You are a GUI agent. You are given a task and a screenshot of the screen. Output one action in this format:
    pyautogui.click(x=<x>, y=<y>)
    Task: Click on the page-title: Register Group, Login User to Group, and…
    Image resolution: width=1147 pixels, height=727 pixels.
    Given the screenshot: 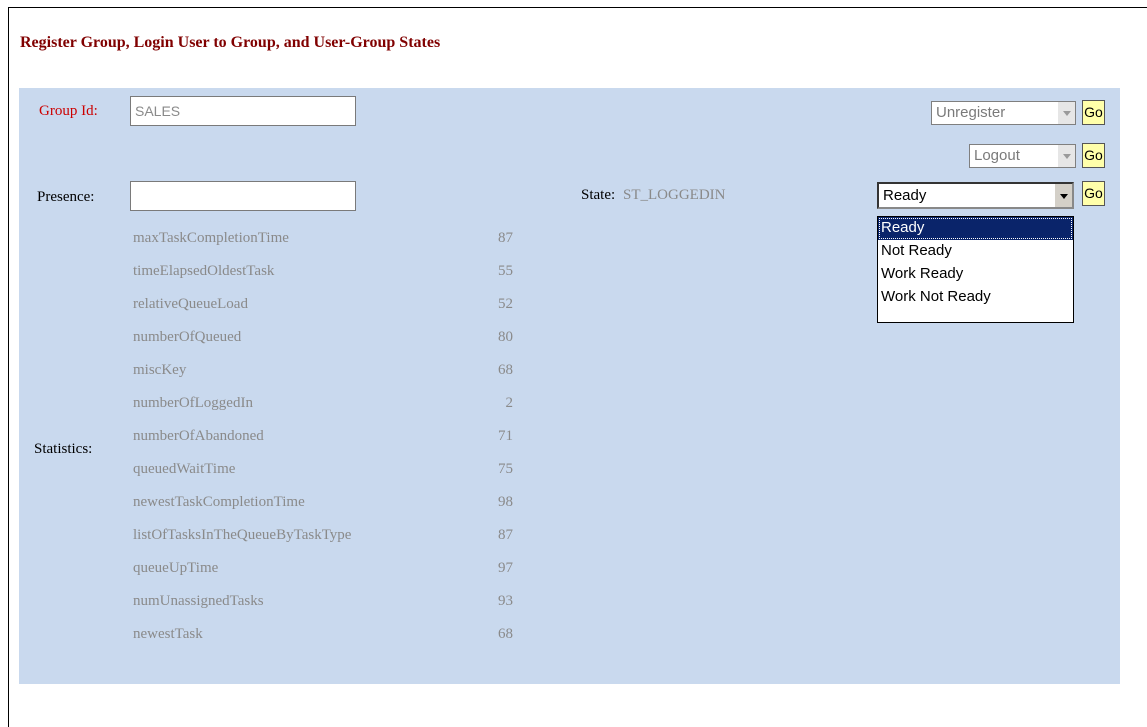 What is the action you would take?
    pyautogui.click(x=230, y=42)
    